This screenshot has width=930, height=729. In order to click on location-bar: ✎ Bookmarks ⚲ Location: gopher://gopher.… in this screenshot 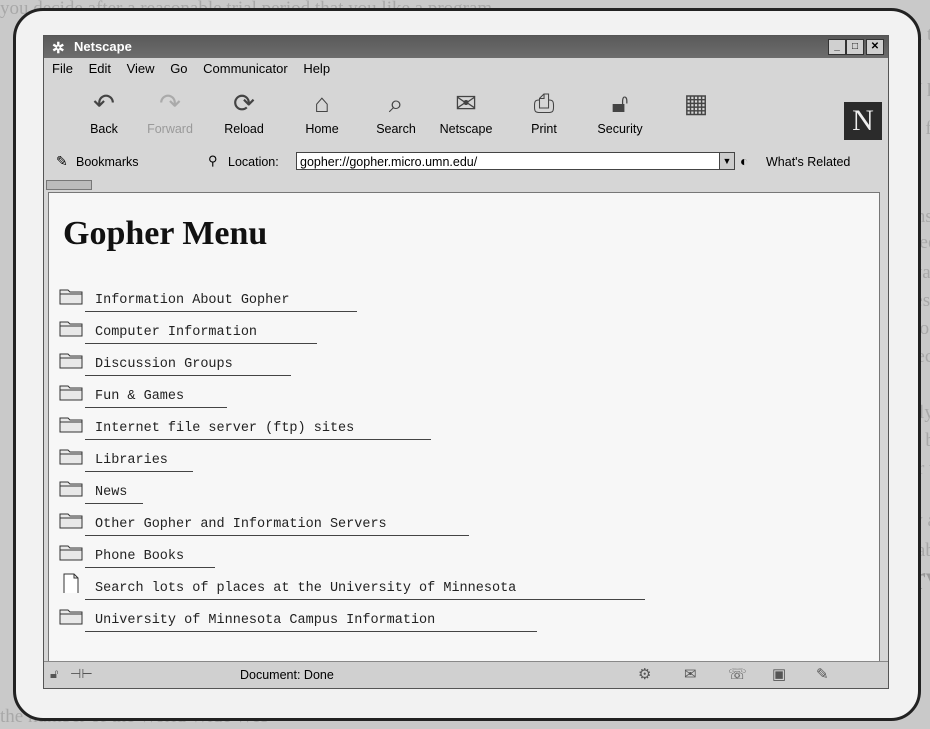, I will do `click(466, 163)`.